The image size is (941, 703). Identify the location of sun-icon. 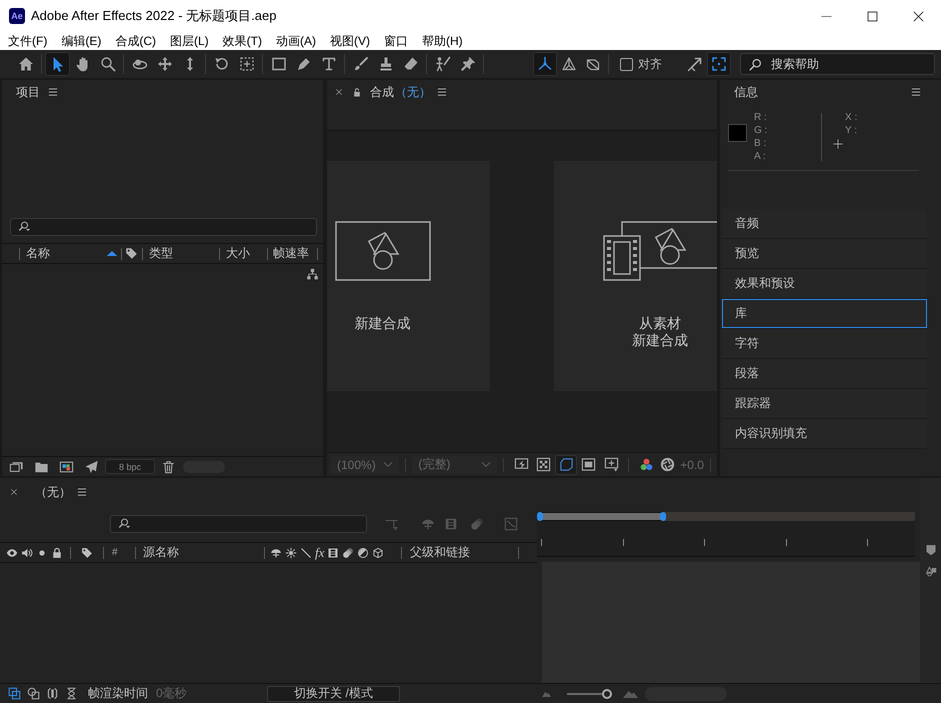
(291, 552).